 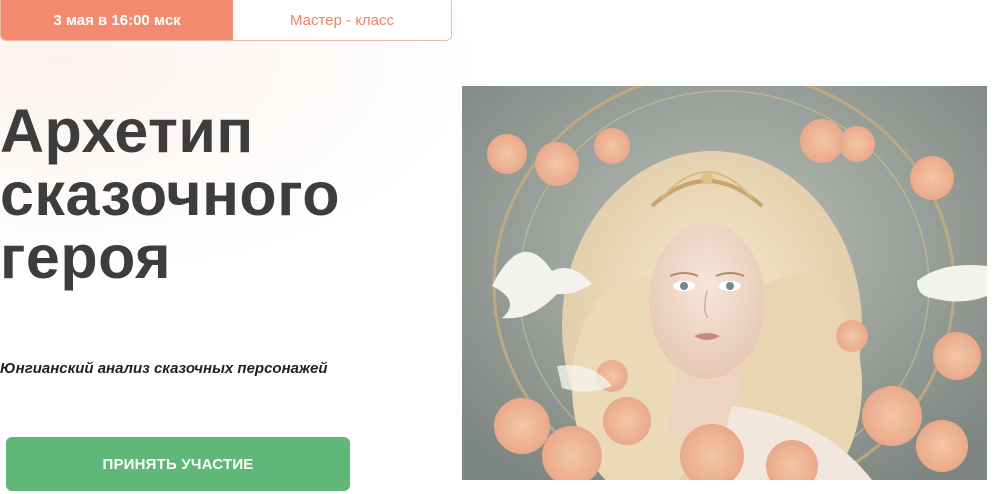 I want to click on event-date-label: 3 мая в 16:00 мск, so click(x=117, y=20).